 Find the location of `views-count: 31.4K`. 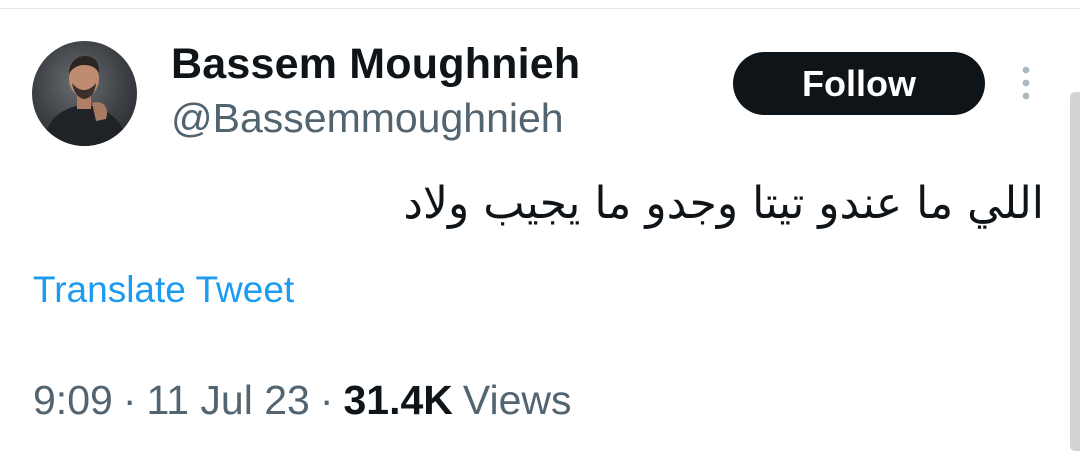

views-count: 31.4K is located at coordinates (397, 400).